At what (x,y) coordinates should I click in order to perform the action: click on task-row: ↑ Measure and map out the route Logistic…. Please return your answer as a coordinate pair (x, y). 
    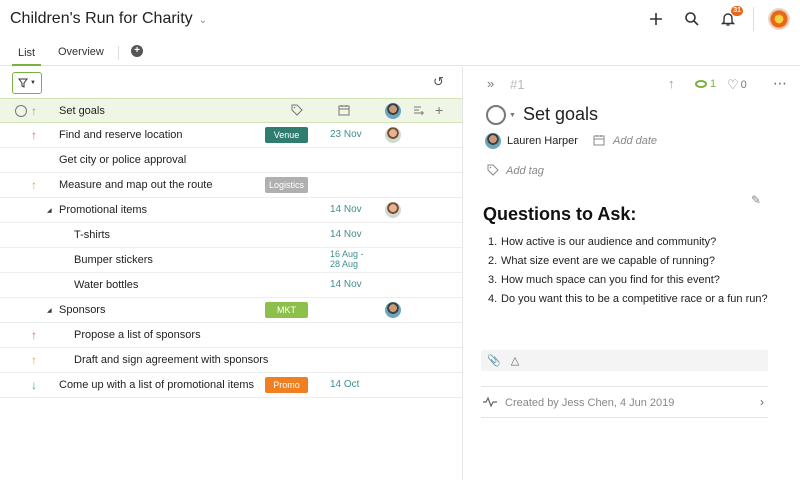
    Looking at the image, I should click on (231, 185).